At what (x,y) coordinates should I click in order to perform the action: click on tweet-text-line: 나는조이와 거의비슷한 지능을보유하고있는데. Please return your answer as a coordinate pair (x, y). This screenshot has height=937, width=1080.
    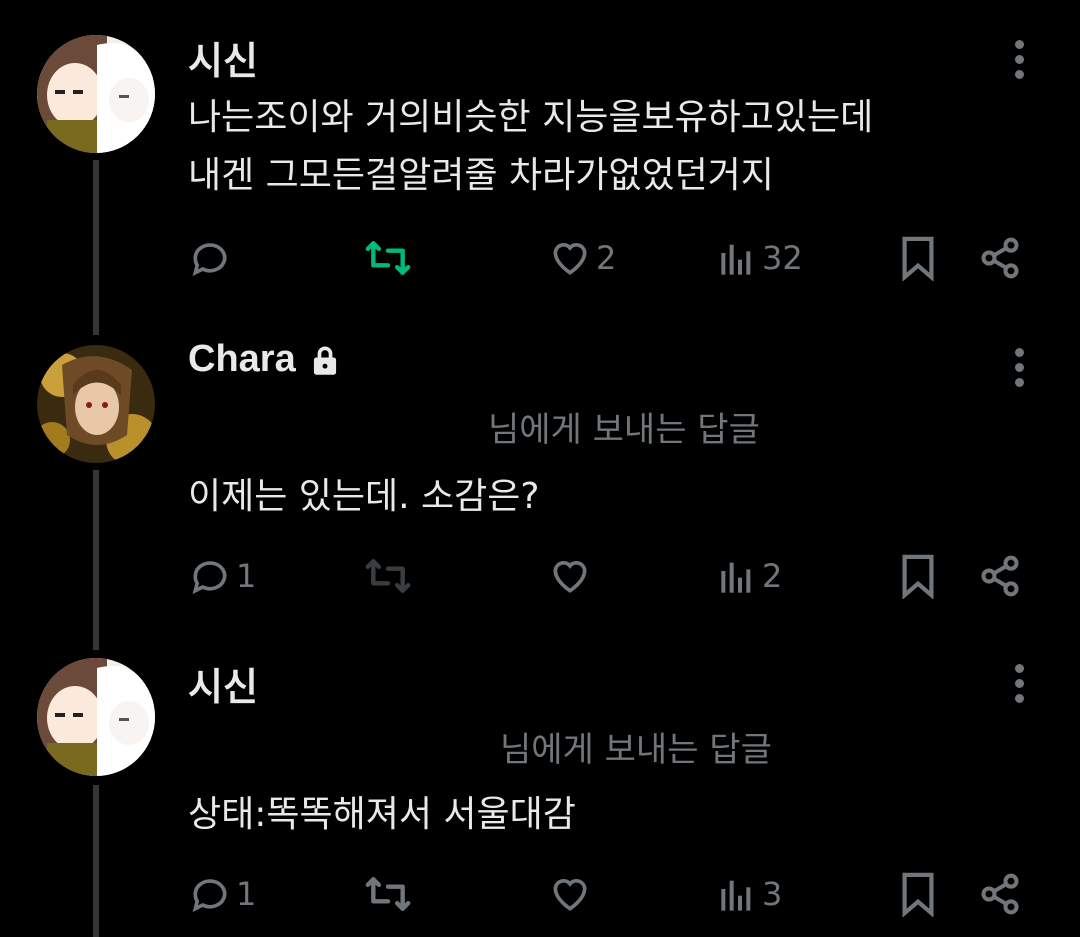
    Looking at the image, I should click on (531, 117).